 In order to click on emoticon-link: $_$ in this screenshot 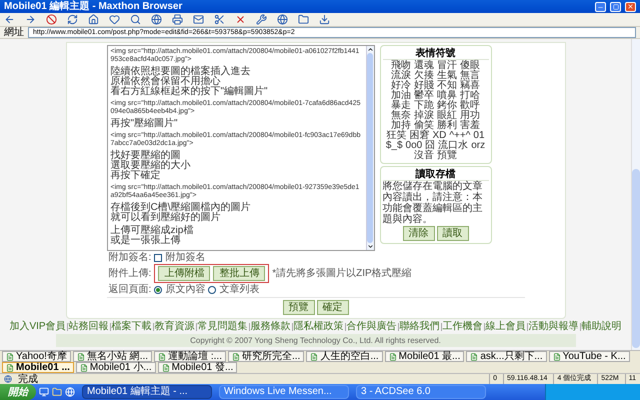, I will do `click(394, 146)`.